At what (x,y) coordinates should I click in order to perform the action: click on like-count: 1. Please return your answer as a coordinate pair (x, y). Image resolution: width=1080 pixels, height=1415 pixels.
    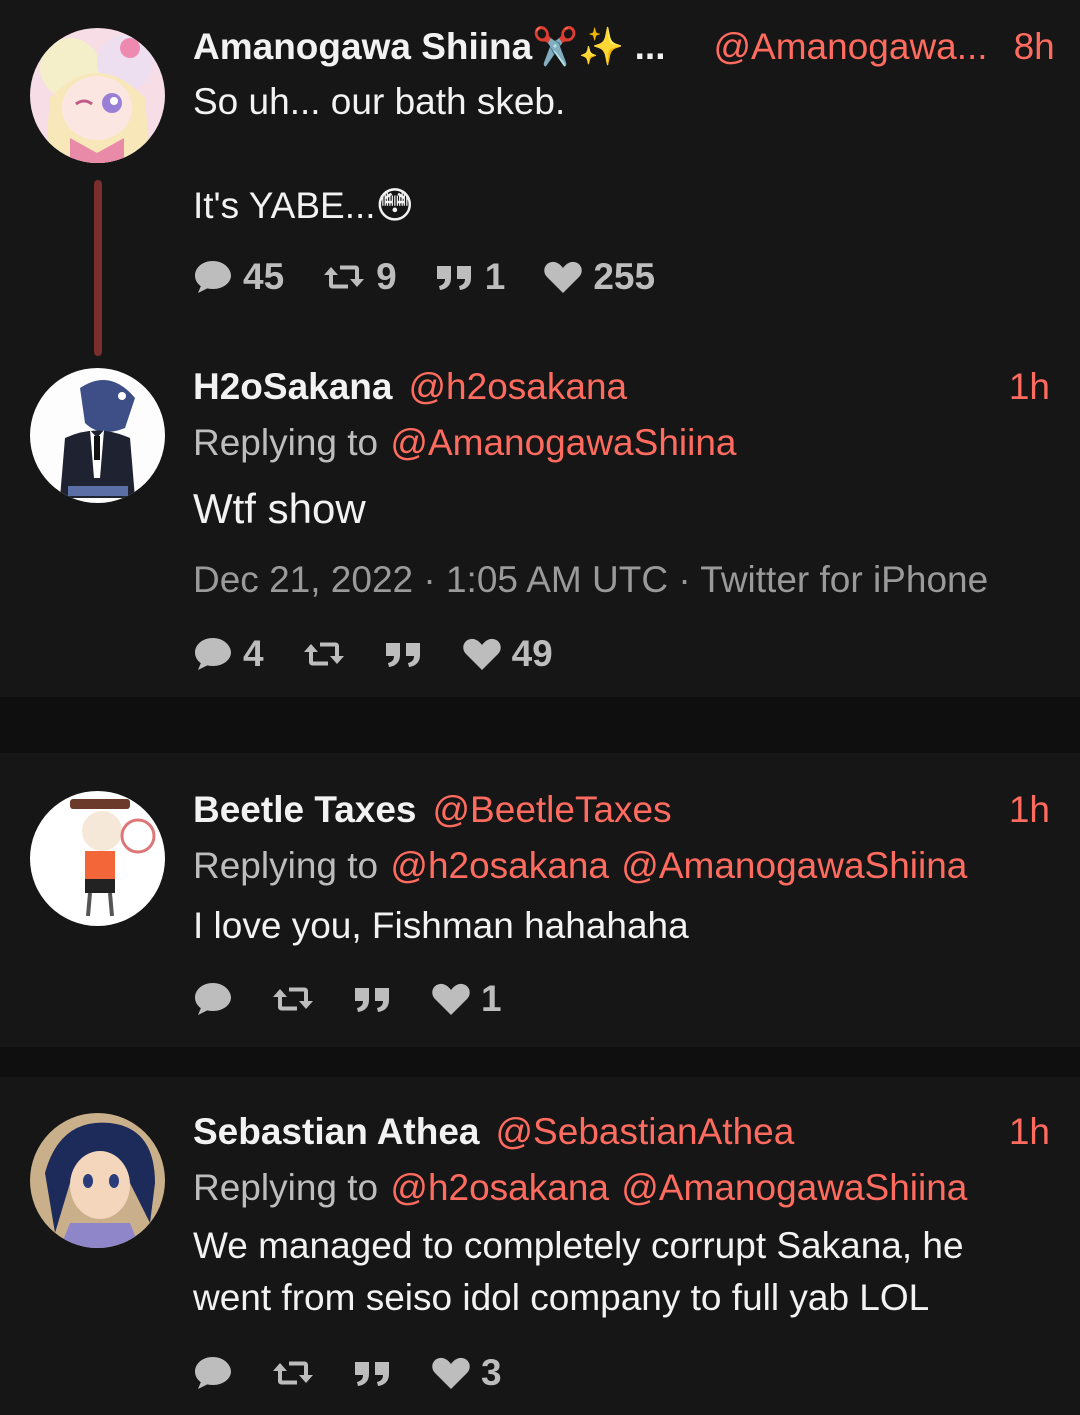
    Looking at the image, I should click on (491, 998).